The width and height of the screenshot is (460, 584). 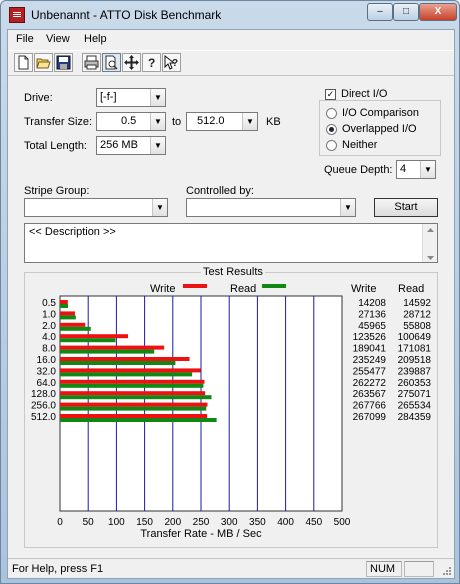 I want to click on legend-read-label: Read, so click(x=243, y=289).